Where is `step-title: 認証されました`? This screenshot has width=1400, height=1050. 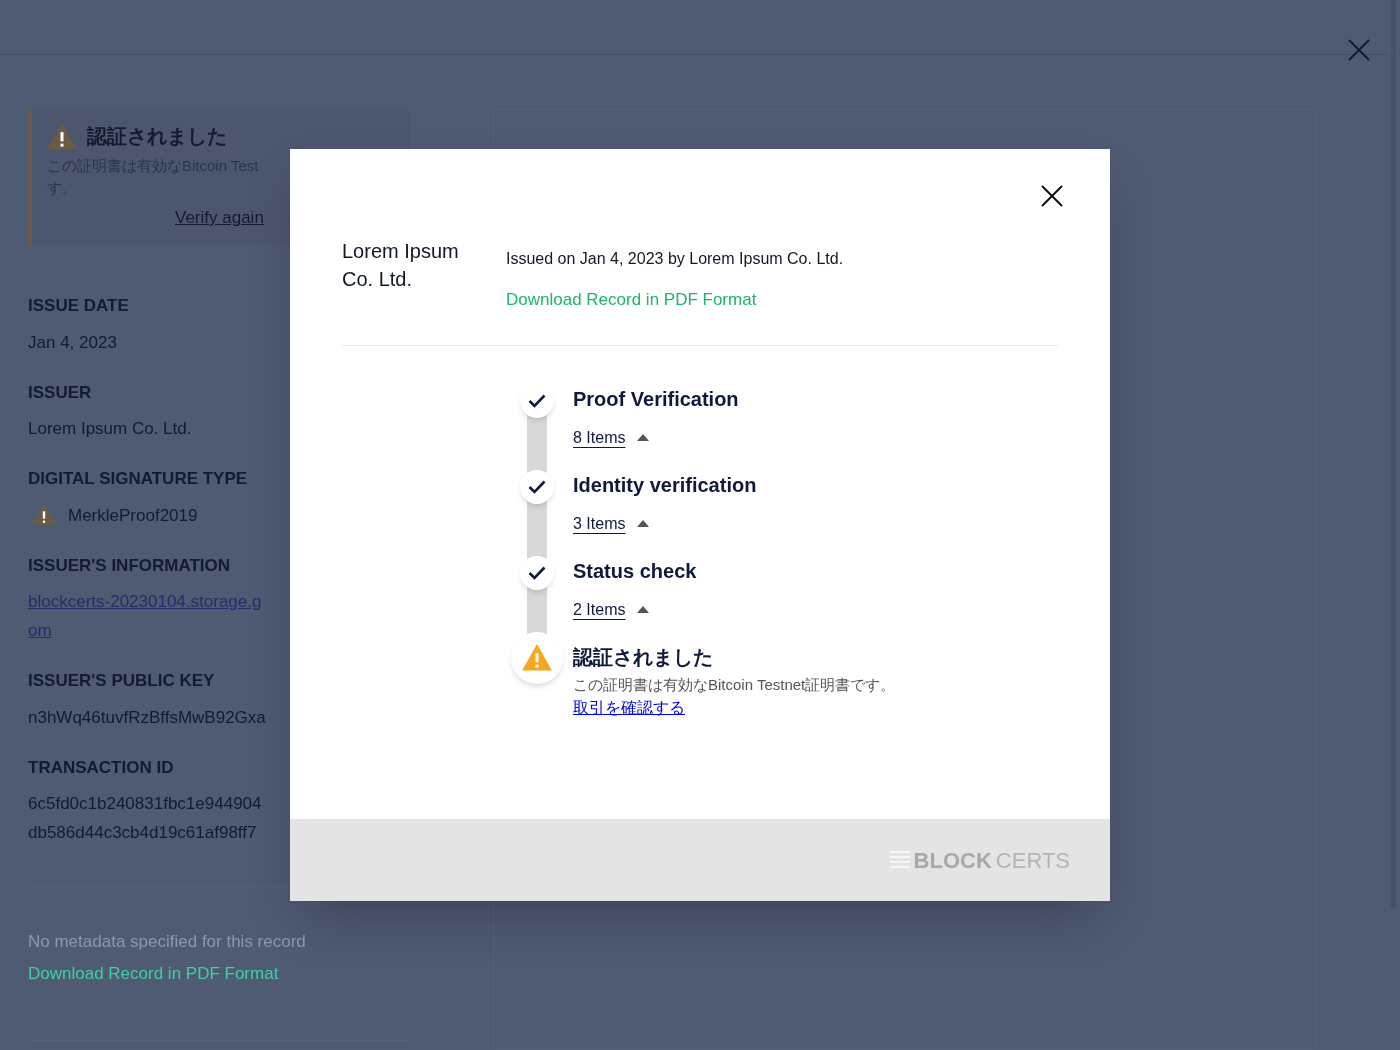 step-title: 認証されました is located at coordinates (643, 657).